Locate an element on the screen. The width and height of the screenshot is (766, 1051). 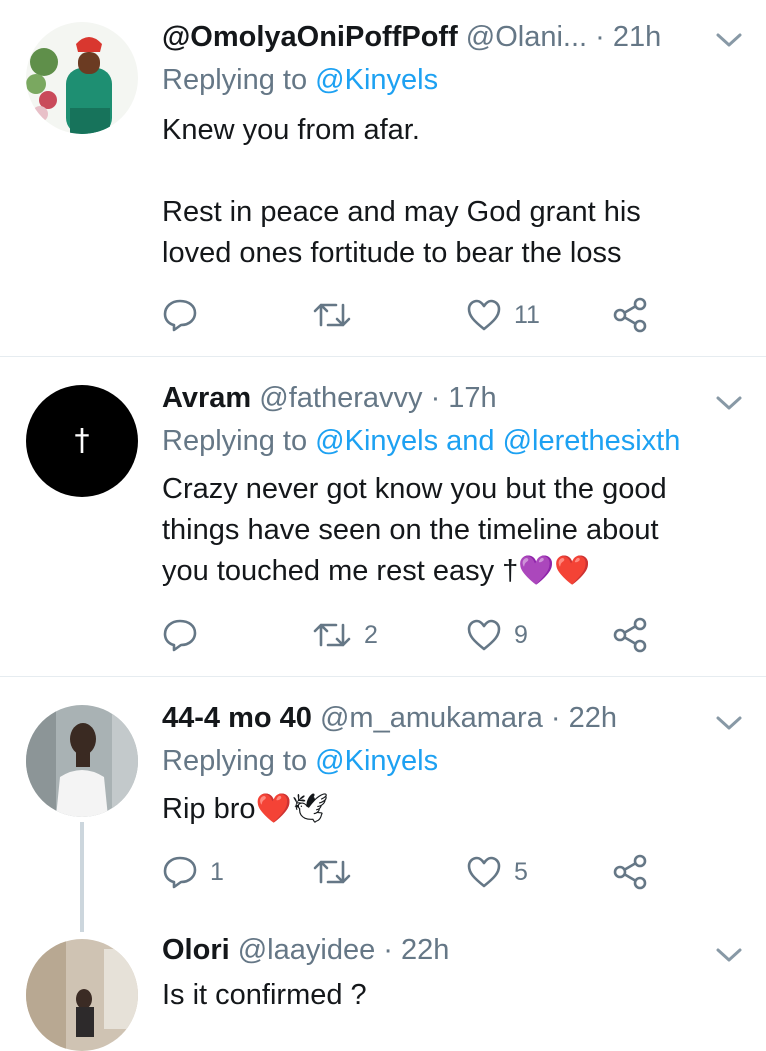
like-button: 9 is located at coordinates (497, 635).